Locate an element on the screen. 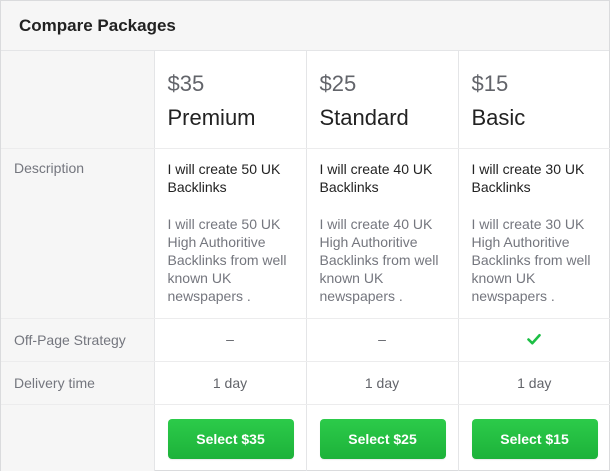 This screenshot has width=612, height=473. package-basic-header: $15 Basic is located at coordinates (534, 100).